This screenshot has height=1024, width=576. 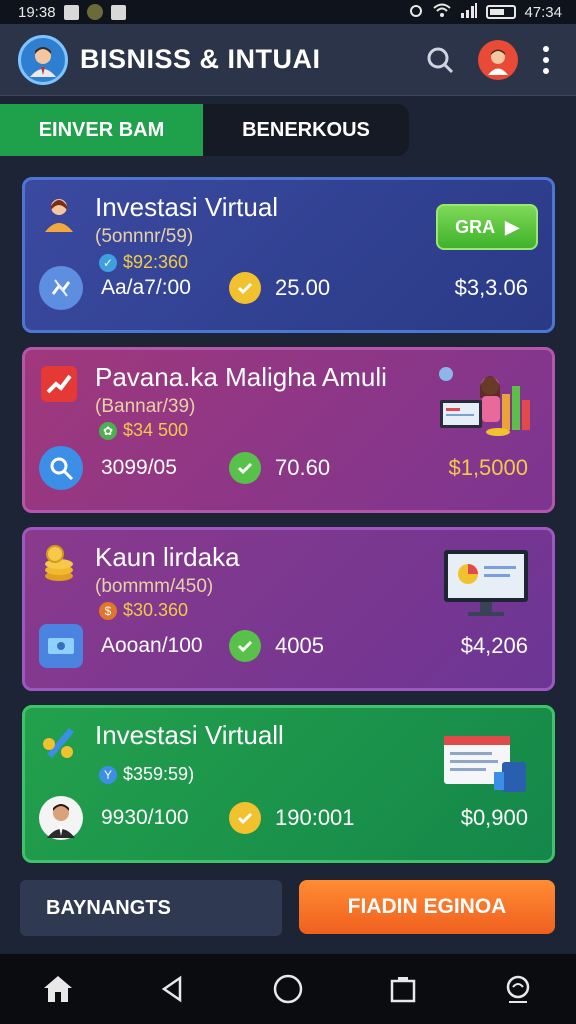 What do you see at coordinates (144, 236) in the screenshot?
I see `card-subtitle: (5onnnr/59)` at bounding box center [144, 236].